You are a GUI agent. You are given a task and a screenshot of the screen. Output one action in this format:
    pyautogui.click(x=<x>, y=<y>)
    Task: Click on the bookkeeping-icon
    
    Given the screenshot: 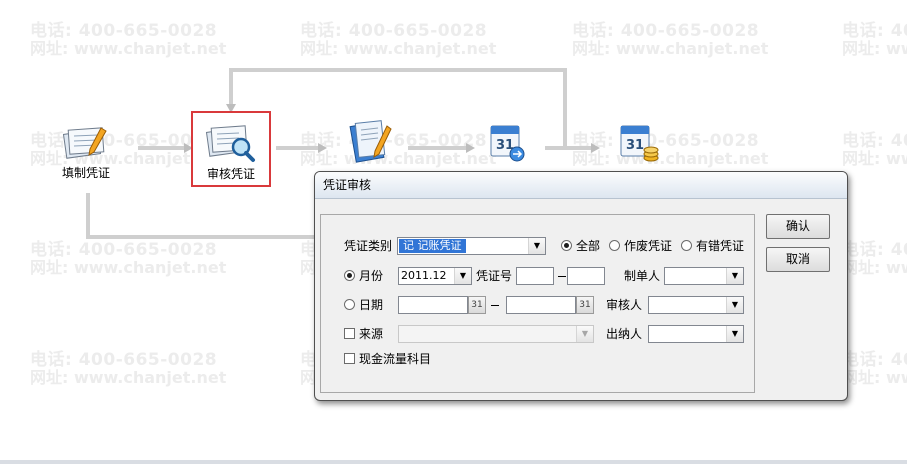 What is the action you would take?
    pyautogui.click(x=370, y=141)
    